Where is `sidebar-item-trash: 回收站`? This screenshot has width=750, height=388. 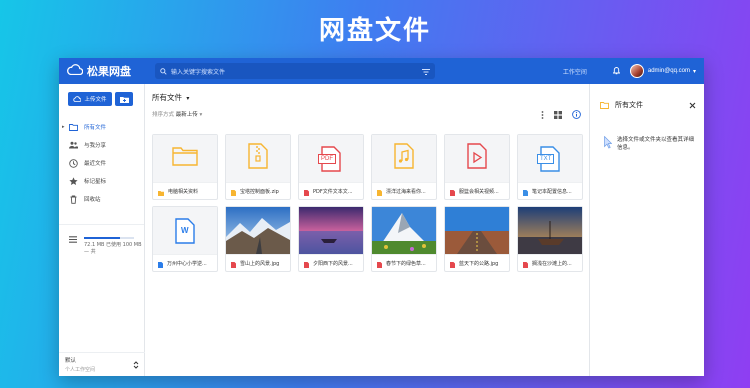
sidebar-item-trash: 回收站 is located at coordinates (101, 199).